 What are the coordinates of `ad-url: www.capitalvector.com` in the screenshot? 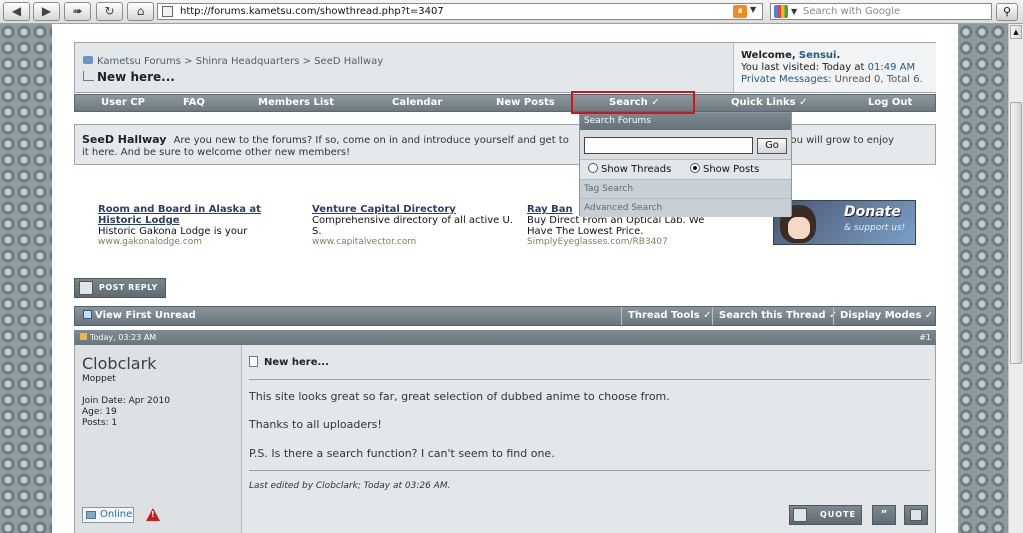 It's located at (417, 242).